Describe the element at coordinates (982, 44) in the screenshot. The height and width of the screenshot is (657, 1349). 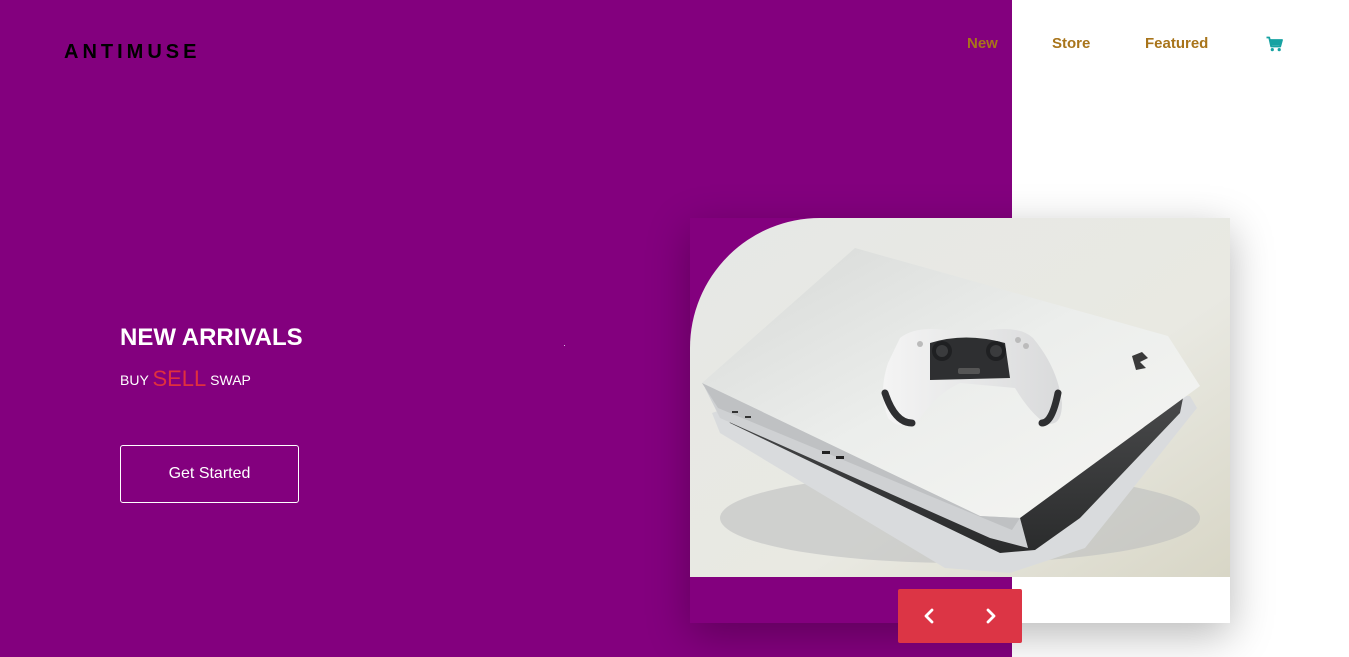
I see `nav-item-new: New` at that location.